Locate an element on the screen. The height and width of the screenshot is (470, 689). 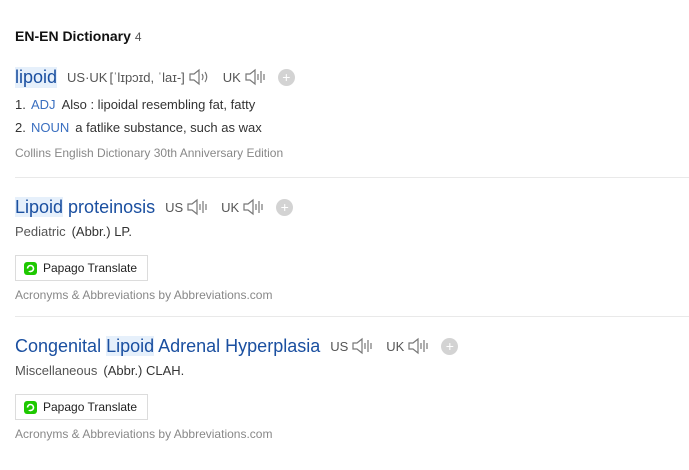
headword-link: Lipoid proteinosis is located at coordinates (85, 207).